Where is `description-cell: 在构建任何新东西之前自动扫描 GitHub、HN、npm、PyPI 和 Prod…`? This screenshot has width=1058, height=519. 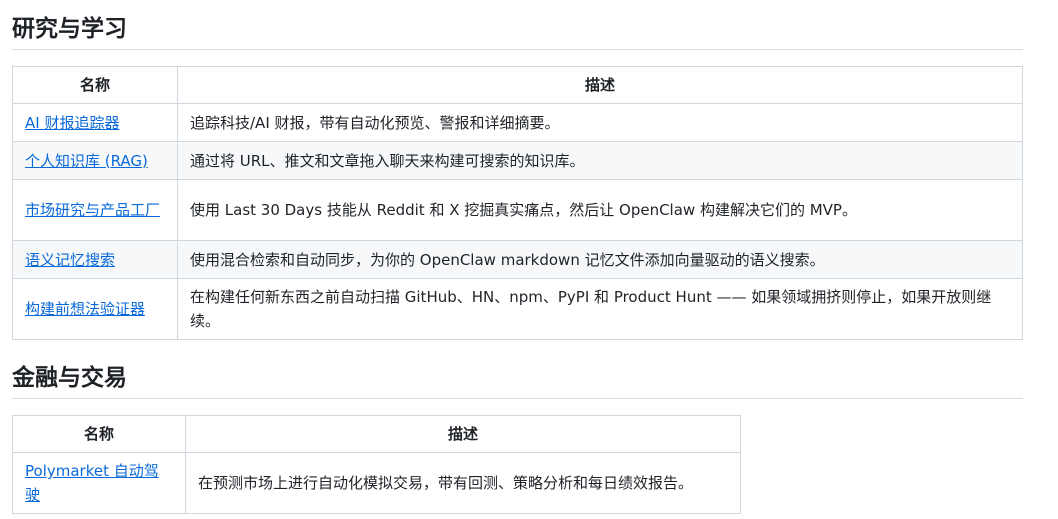 description-cell: 在构建任何新东西之前自动扫描 GitHub、HN、npm、PyPI 和 Prod… is located at coordinates (600, 309).